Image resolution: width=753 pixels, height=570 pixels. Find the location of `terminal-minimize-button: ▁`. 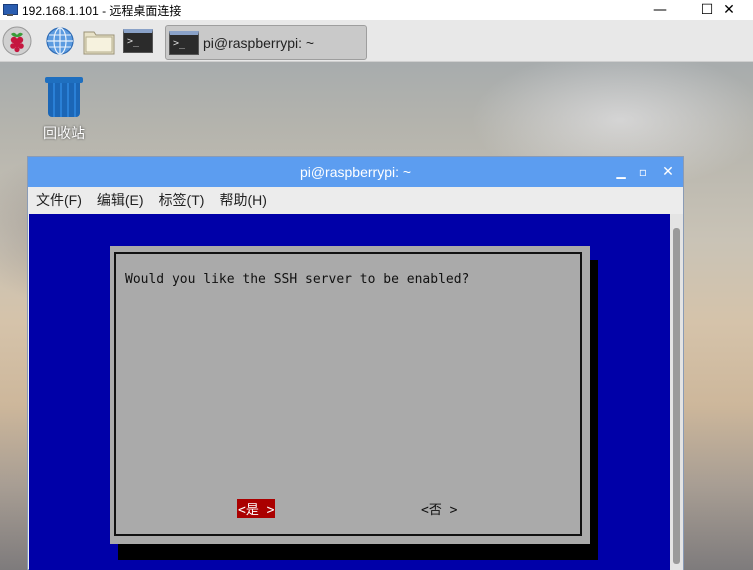

terminal-minimize-button: ▁ is located at coordinates (621, 172).